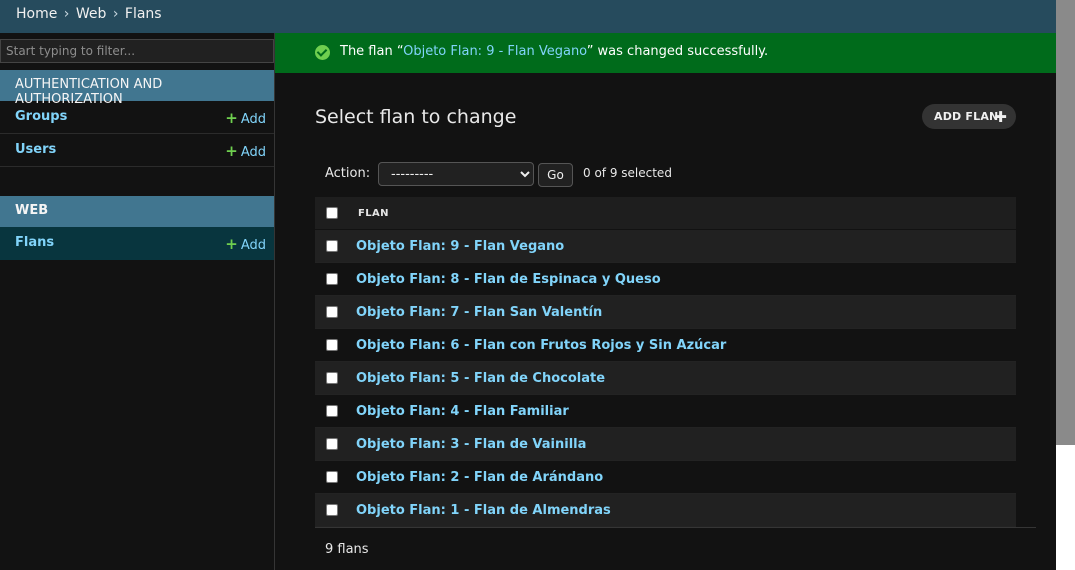  Describe the element at coordinates (34, 242) in the screenshot. I see `model-link-flans: Flans` at that location.